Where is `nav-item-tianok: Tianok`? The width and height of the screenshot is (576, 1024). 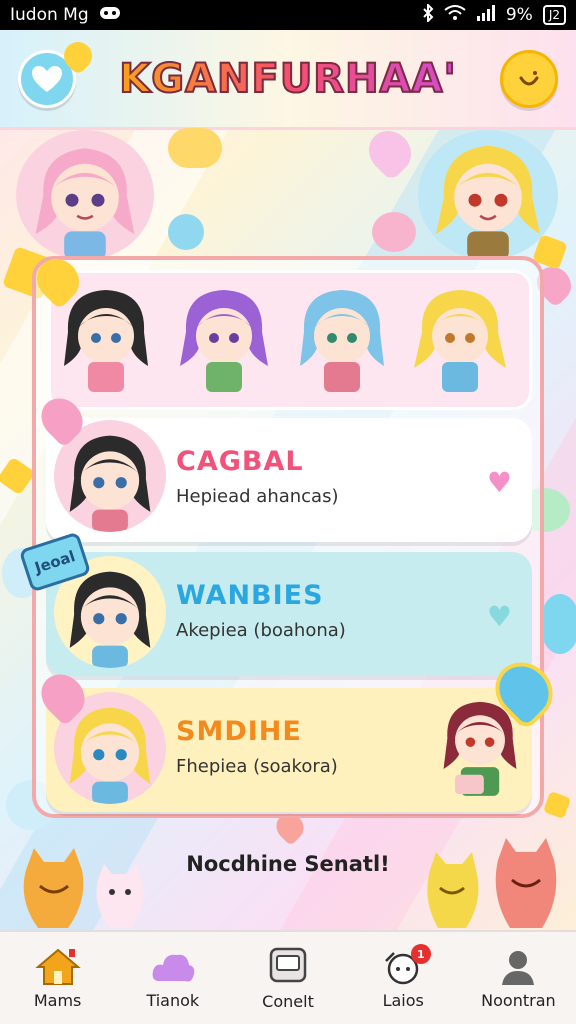
nav-item-tianok: Tianok is located at coordinates (172, 978).